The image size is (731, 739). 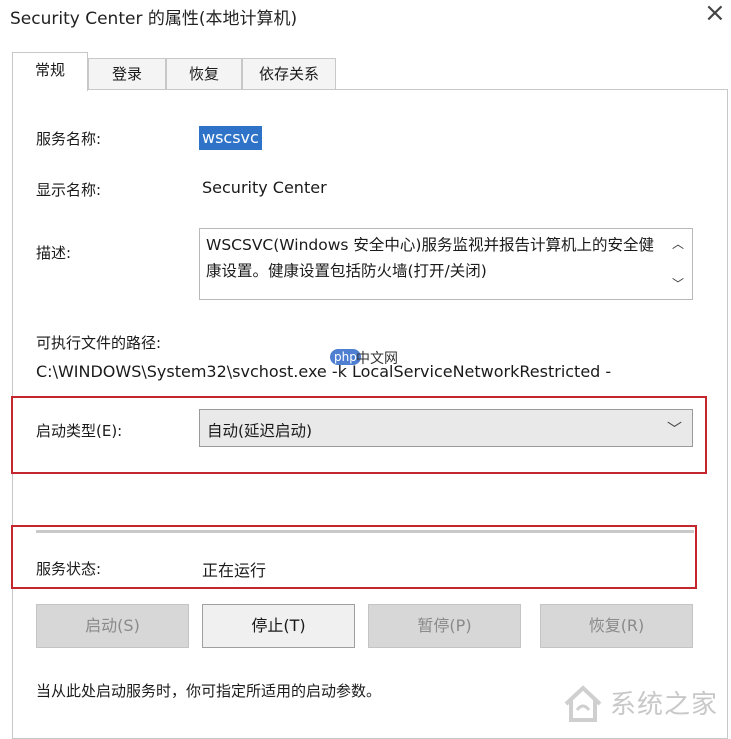 What do you see at coordinates (54, 253) in the screenshot?
I see `description-label: 描述:` at bounding box center [54, 253].